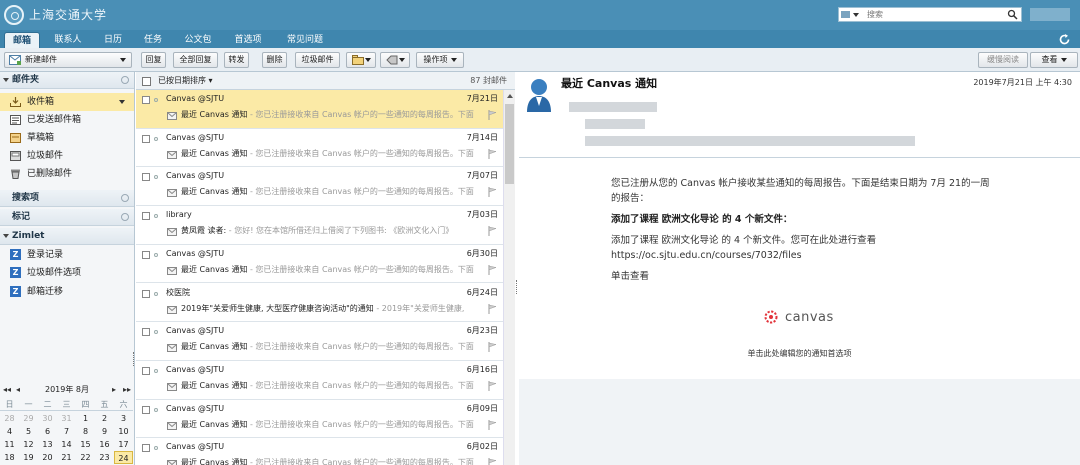 This screenshot has height=465, width=1080. I want to click on next-month-icon: ▸, so click(114, 390).